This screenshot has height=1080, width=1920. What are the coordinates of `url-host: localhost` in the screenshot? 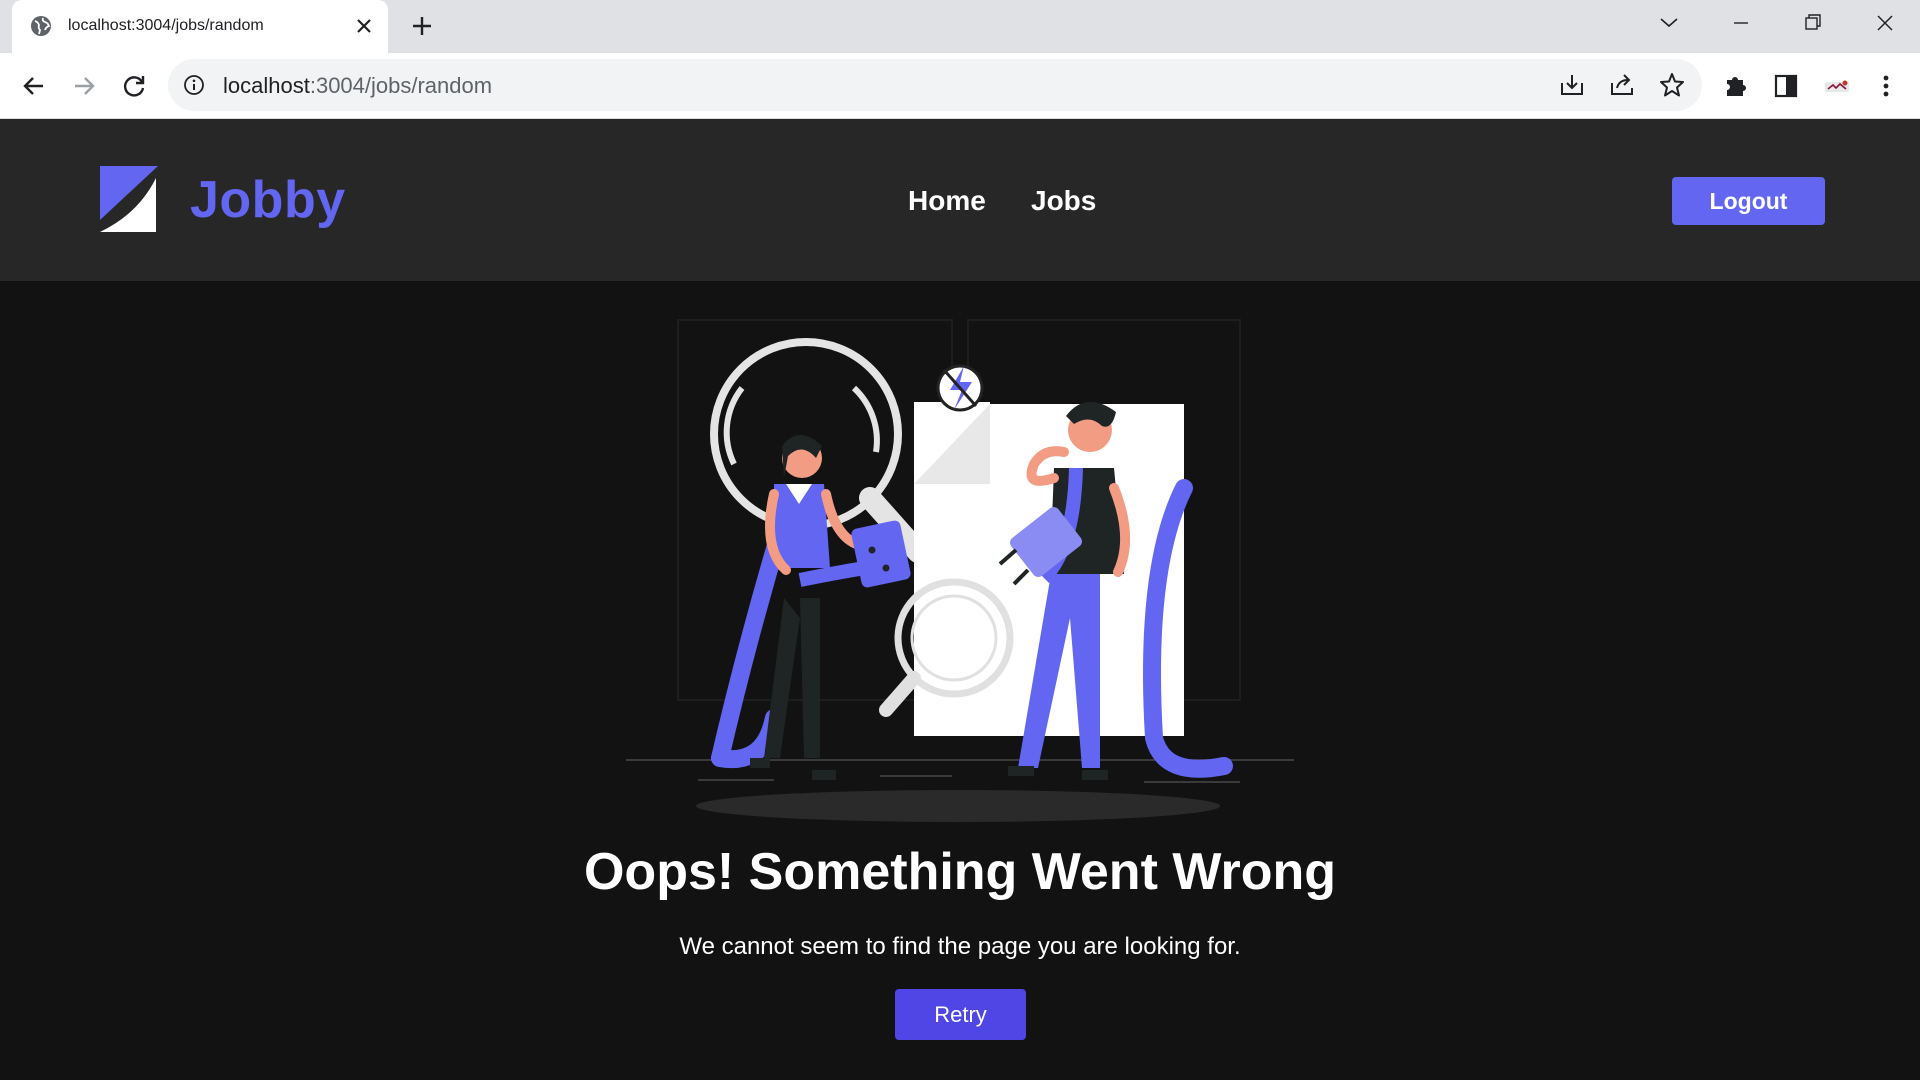 It's located at (266, 85).